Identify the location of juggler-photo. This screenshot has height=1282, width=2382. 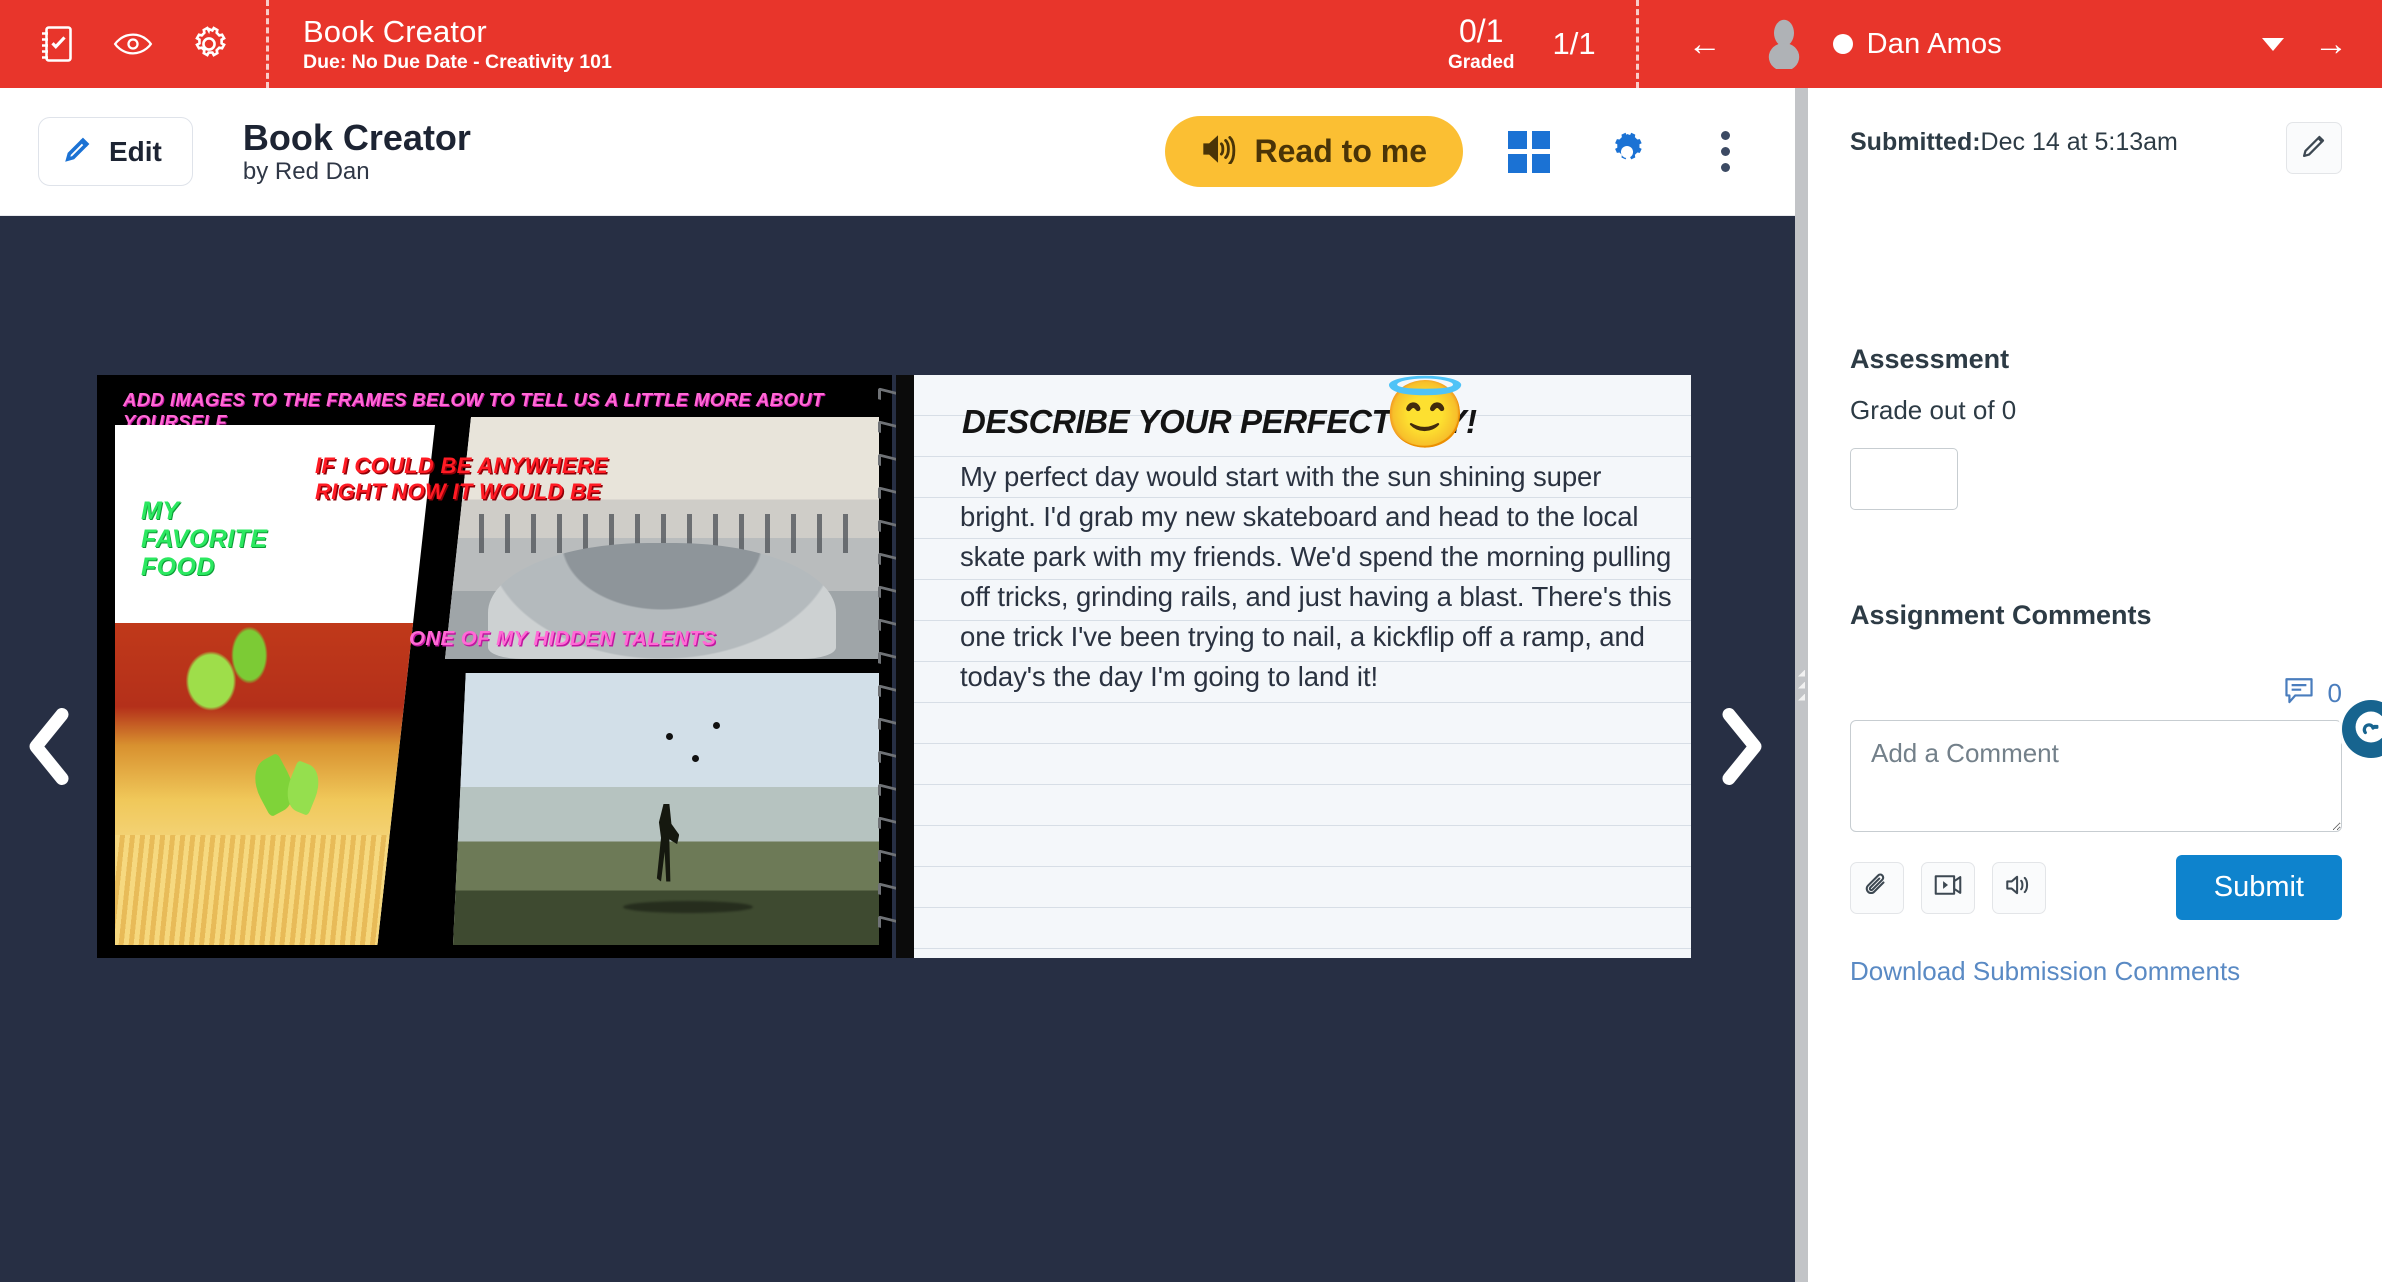
(666, 809).